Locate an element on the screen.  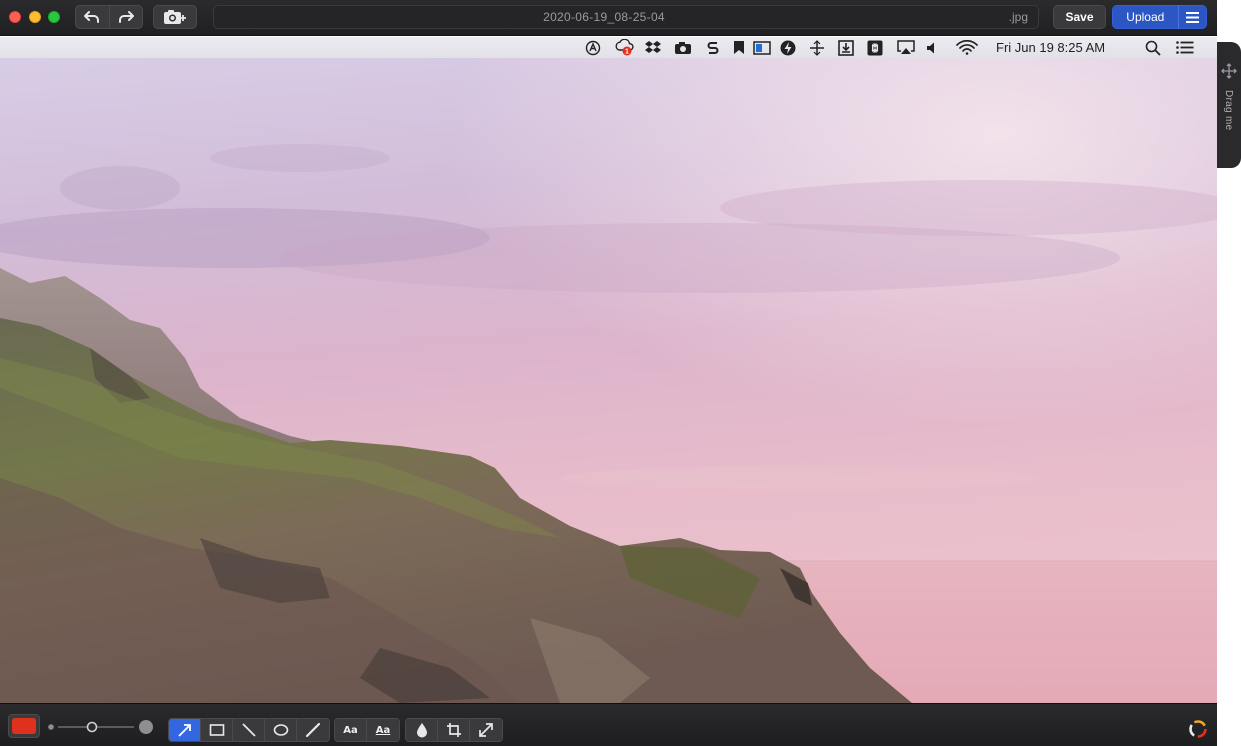
filename-input: 2020-06-19_08-25-04 is located at coordinates (604, 17).